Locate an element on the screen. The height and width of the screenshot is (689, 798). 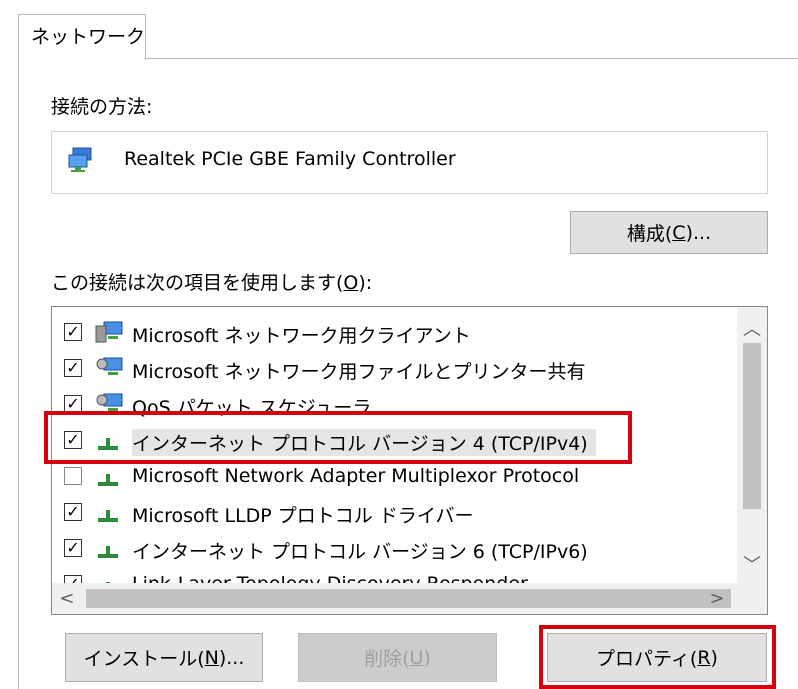
vertical-scrollbar: ︿ ﹀ is located at coordinates (752, 445).